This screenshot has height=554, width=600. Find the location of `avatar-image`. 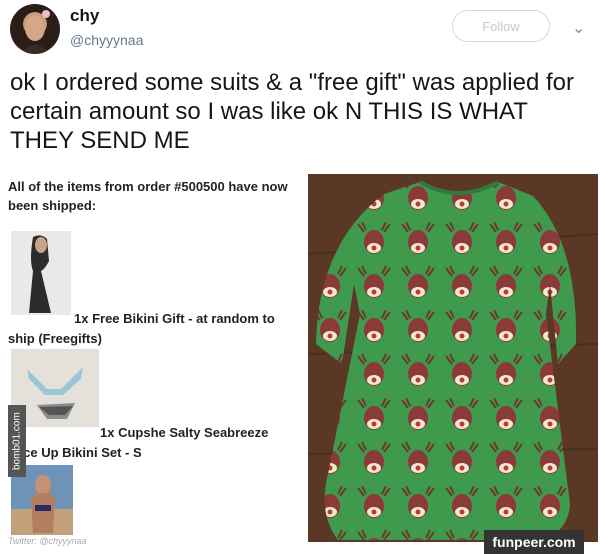

avatar-image is located at coordinates (35, 32).